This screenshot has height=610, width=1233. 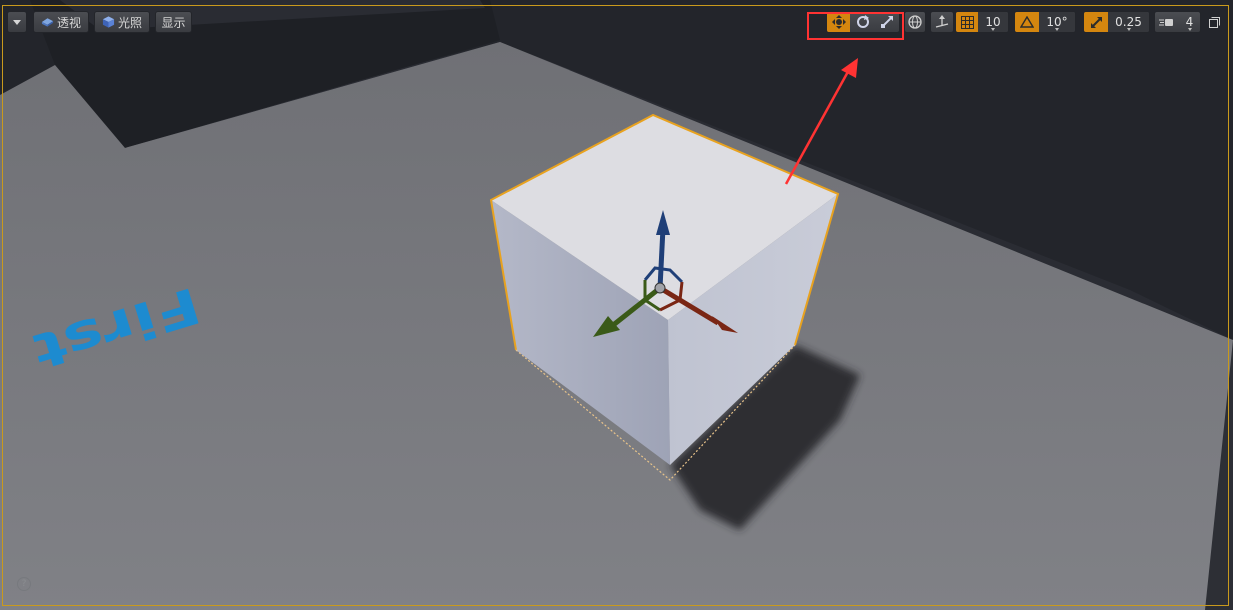 What do you see at coordinates (24, 584) in the screenshot?
I see `help-icon: ?` at bounding box center [24, 584].